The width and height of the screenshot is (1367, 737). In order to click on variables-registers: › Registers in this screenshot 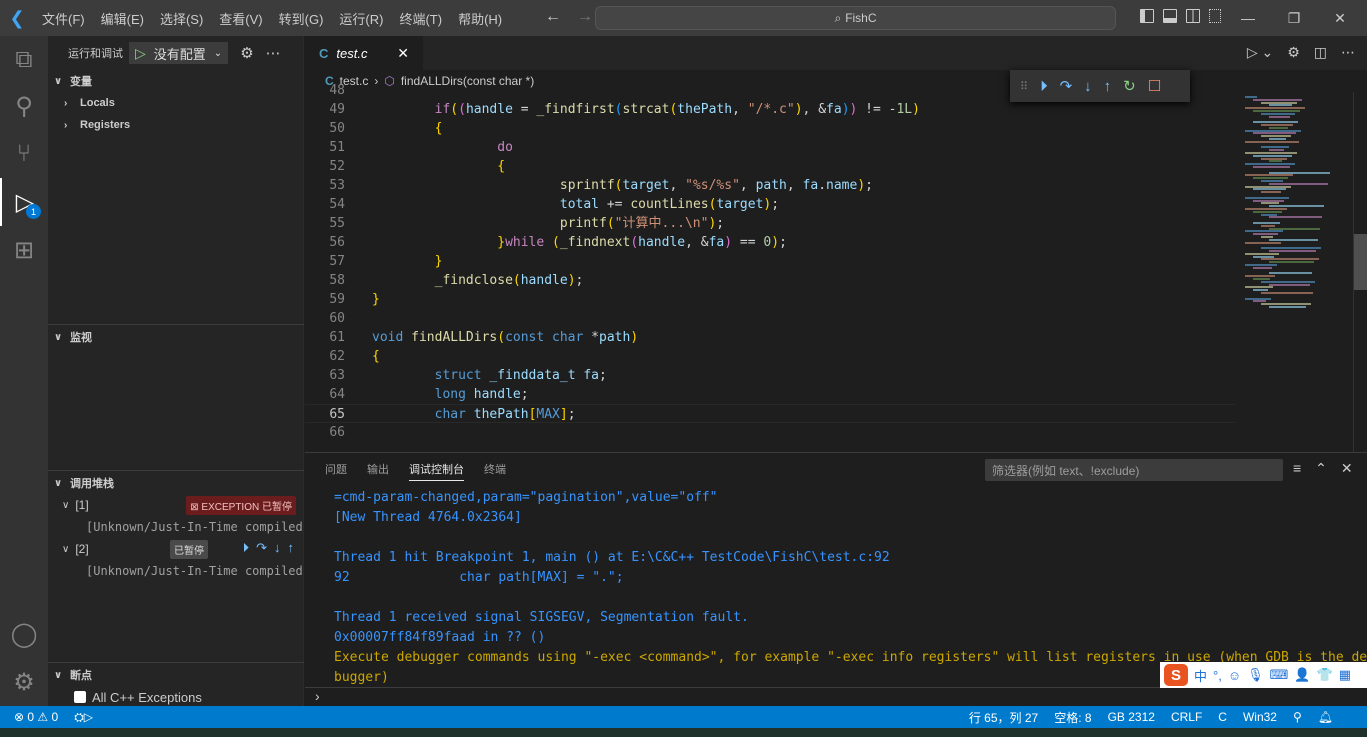, I will do `click(175, 125)`.